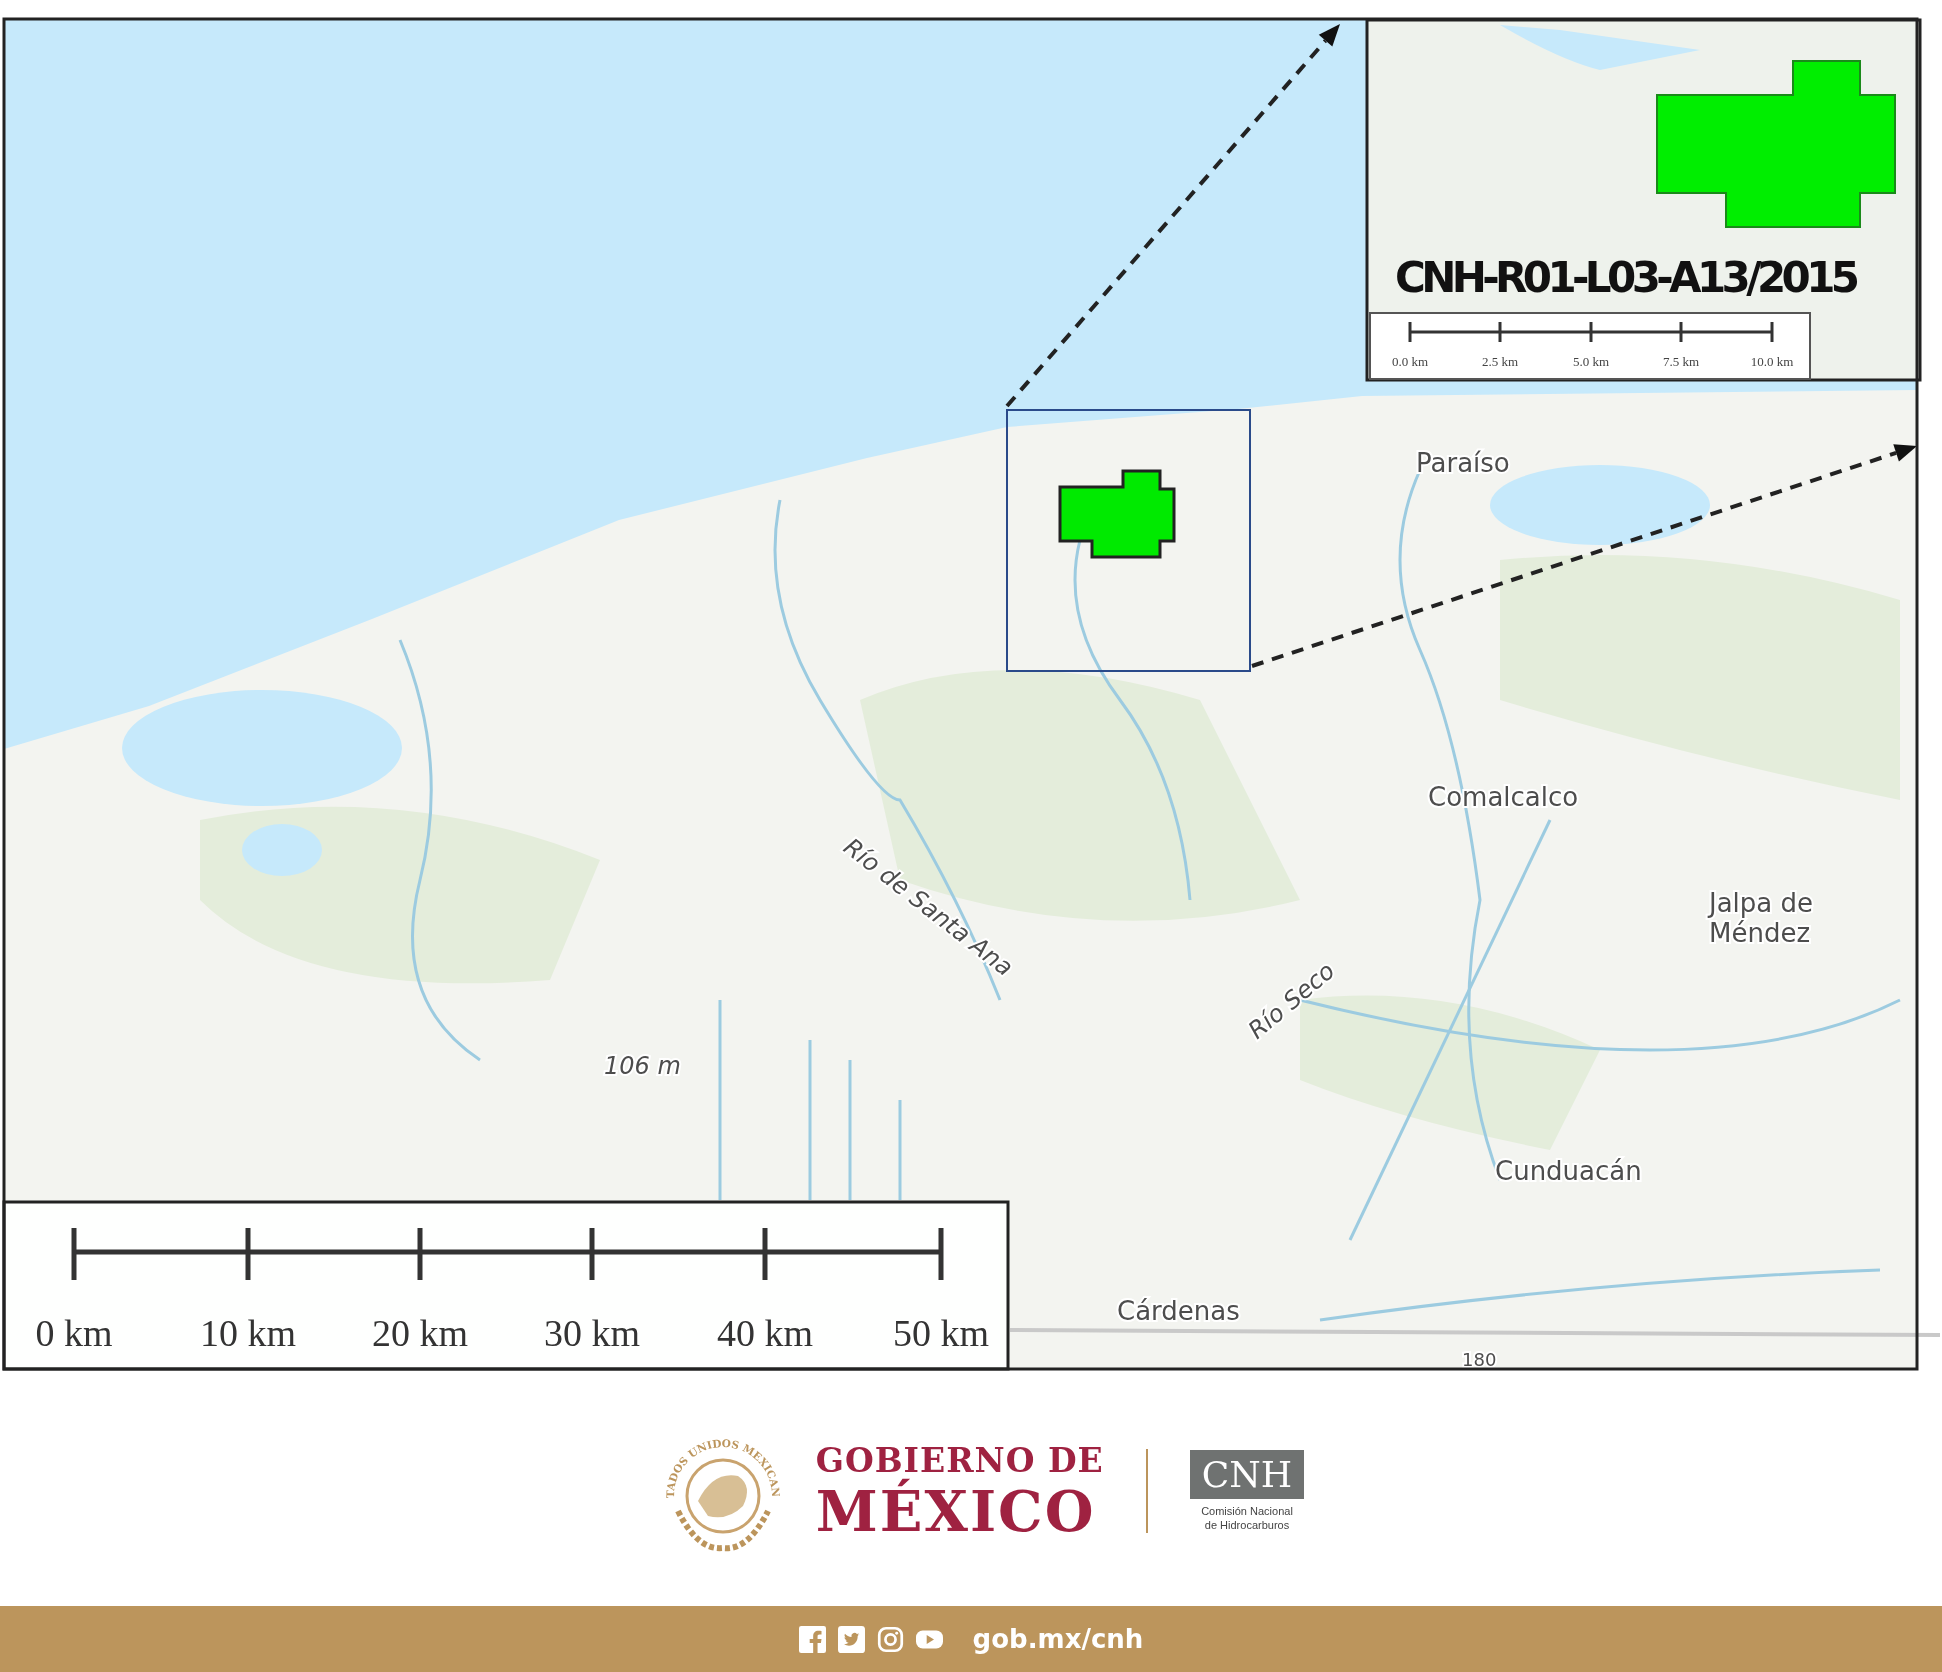 Image resolution: width=1942 pixels, height=1672 pixels. I want to click on scale-label: 50 km, so click(941, 1333).